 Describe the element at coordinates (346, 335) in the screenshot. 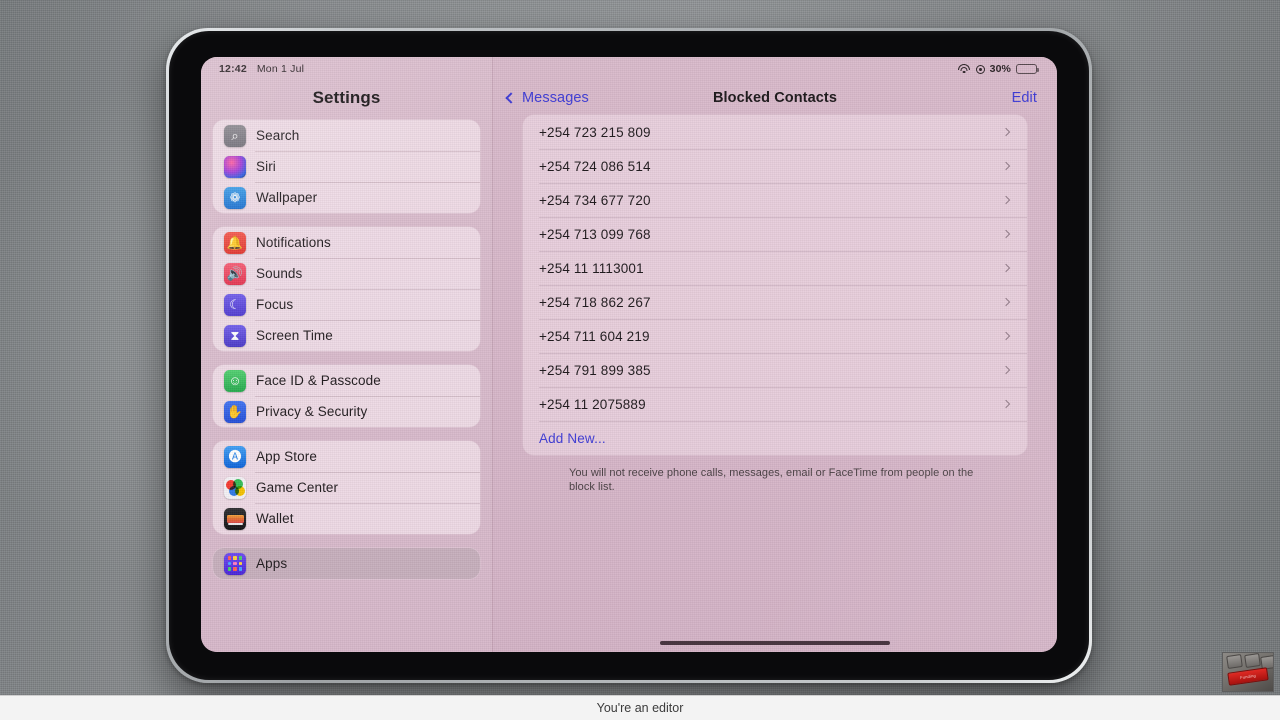

I see `sidebar-item-screen-time: ⧗ Screen Time` at that location.